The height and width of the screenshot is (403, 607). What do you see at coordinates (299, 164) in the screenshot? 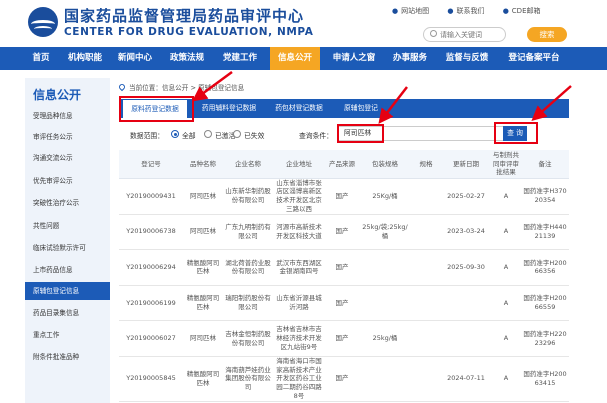
I see `col-header: 企业地址` at bounding box center [299, 164].